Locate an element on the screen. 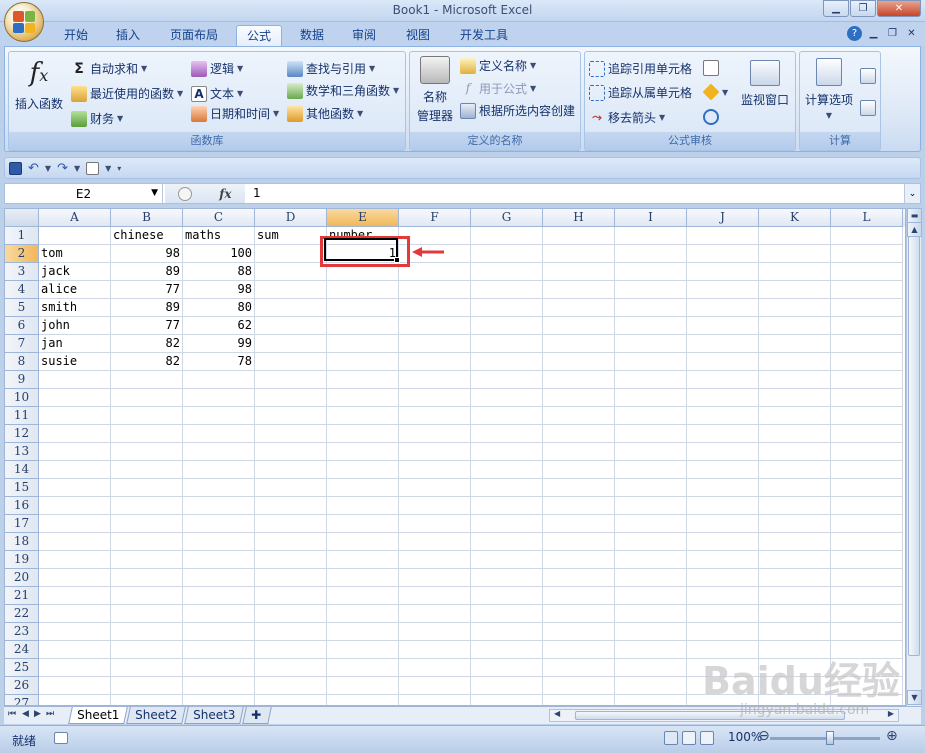  doc-minimize-icon: ▁ is located at coordinates (873, 33).